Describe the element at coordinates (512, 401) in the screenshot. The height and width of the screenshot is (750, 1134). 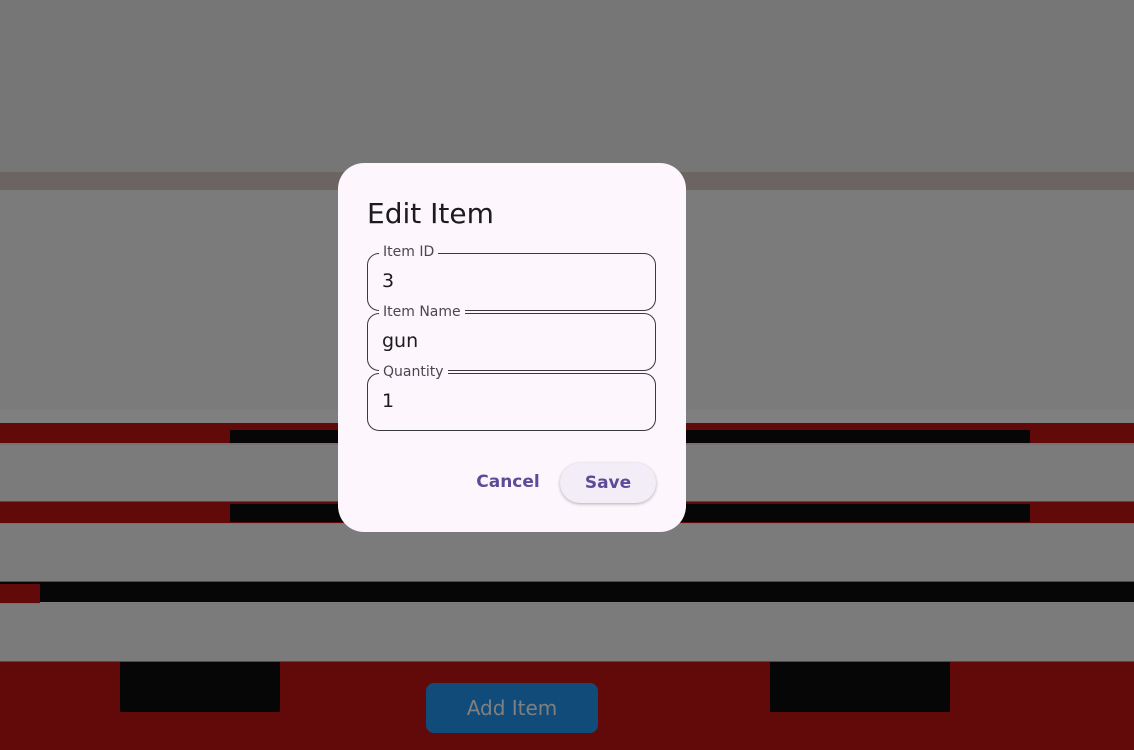
I see `quantity-input` at that location.